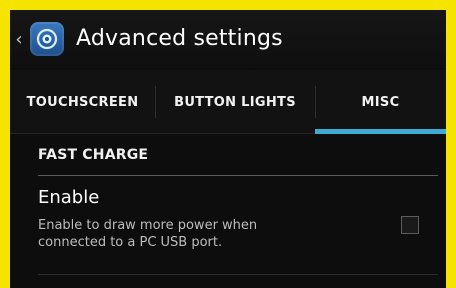 The width and height of the screenshot is (456, 288). Describe the element at coordinates (19, 39) in the screenshot. I see `chevron-left-icon: ‹` at that location.